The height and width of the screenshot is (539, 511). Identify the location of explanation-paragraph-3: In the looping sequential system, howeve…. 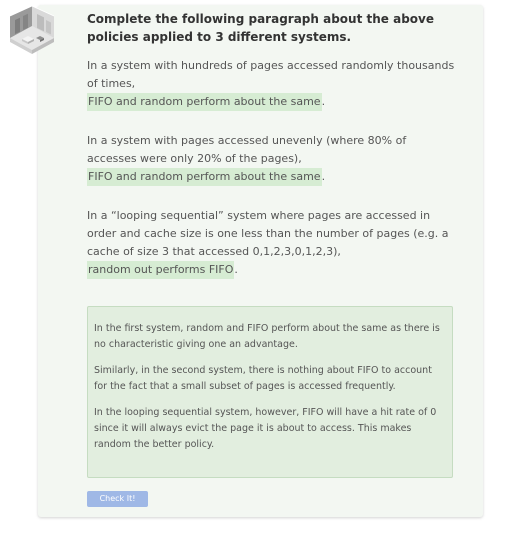
(265, 428).